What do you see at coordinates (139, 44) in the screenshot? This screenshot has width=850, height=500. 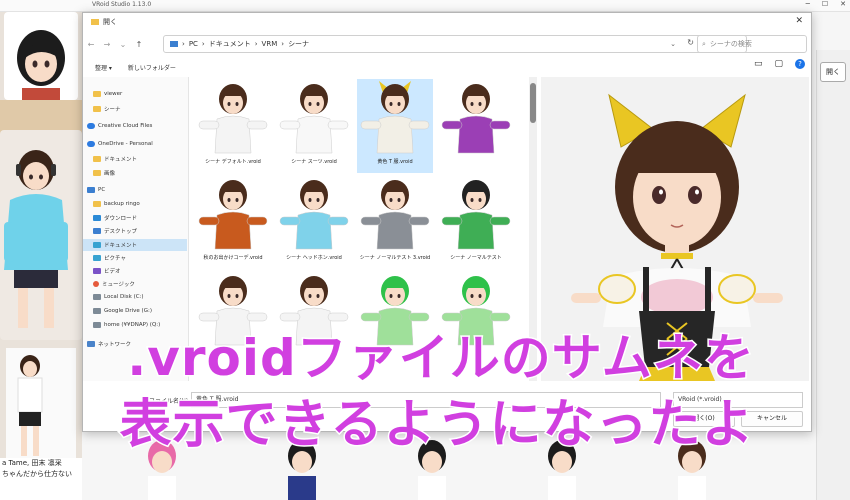 I see `up-arrow-icon: ↑` at bounding box center [139, 44].